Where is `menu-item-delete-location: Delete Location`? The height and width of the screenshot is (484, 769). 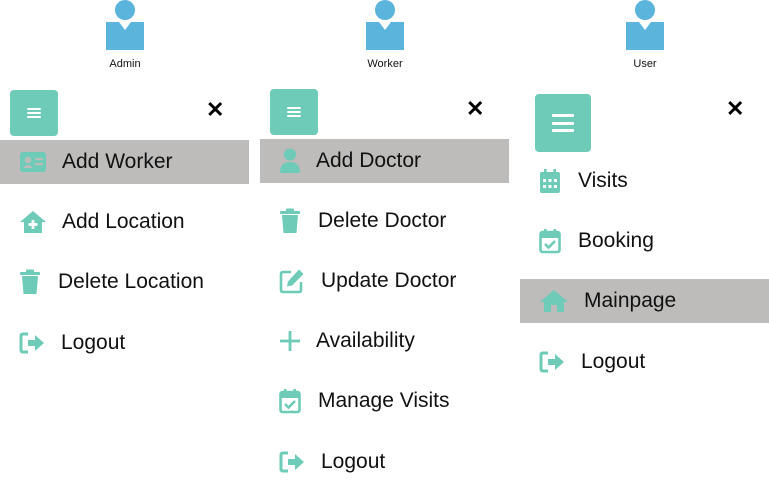
menu-item-delete-location: Delete Location is located at coordinates (124, 282).